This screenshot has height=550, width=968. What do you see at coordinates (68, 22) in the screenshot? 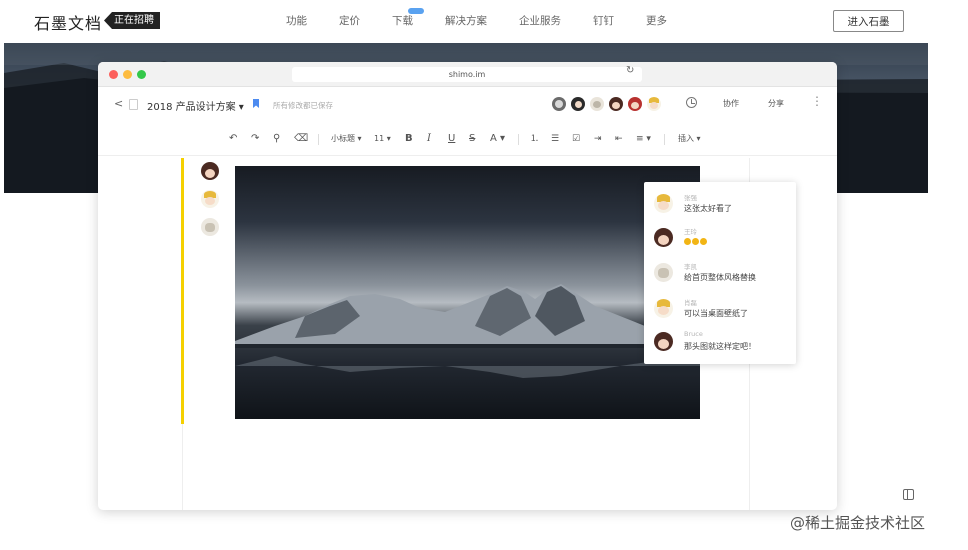
I see `site-logo: 石墨文档` at bounding box center [68, 22].